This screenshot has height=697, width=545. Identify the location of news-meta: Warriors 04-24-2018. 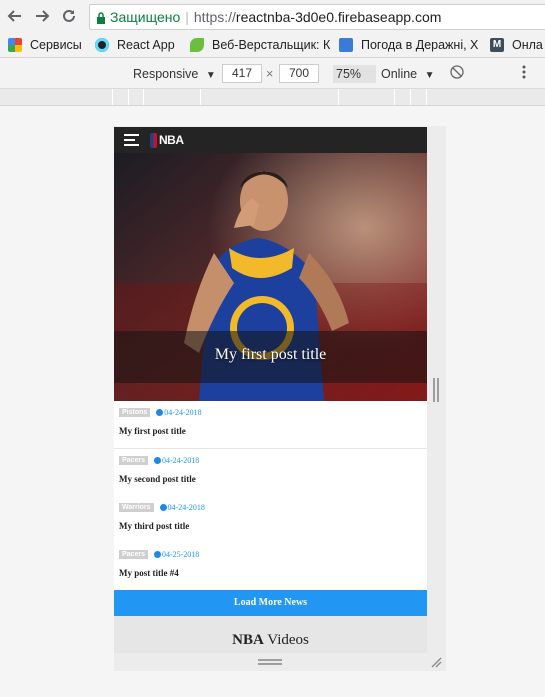
(162, 507).